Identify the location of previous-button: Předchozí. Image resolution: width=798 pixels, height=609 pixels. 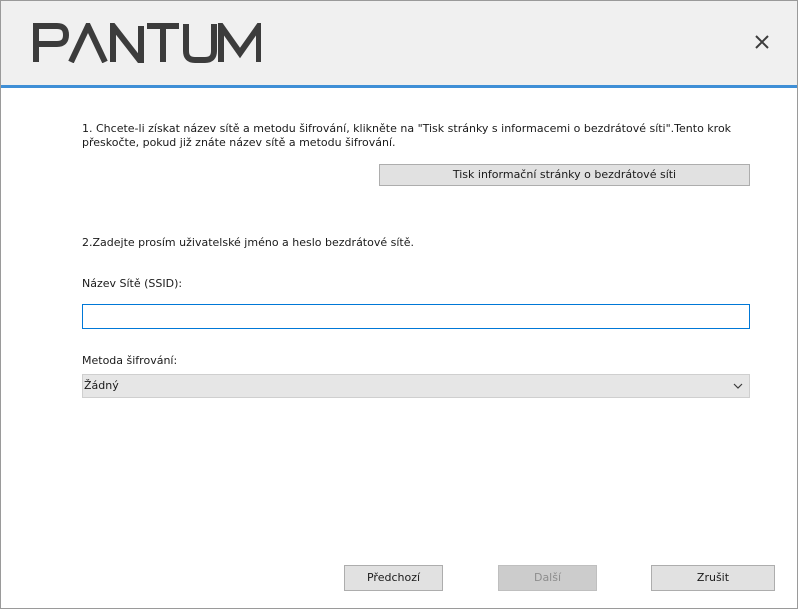
(393, 578).